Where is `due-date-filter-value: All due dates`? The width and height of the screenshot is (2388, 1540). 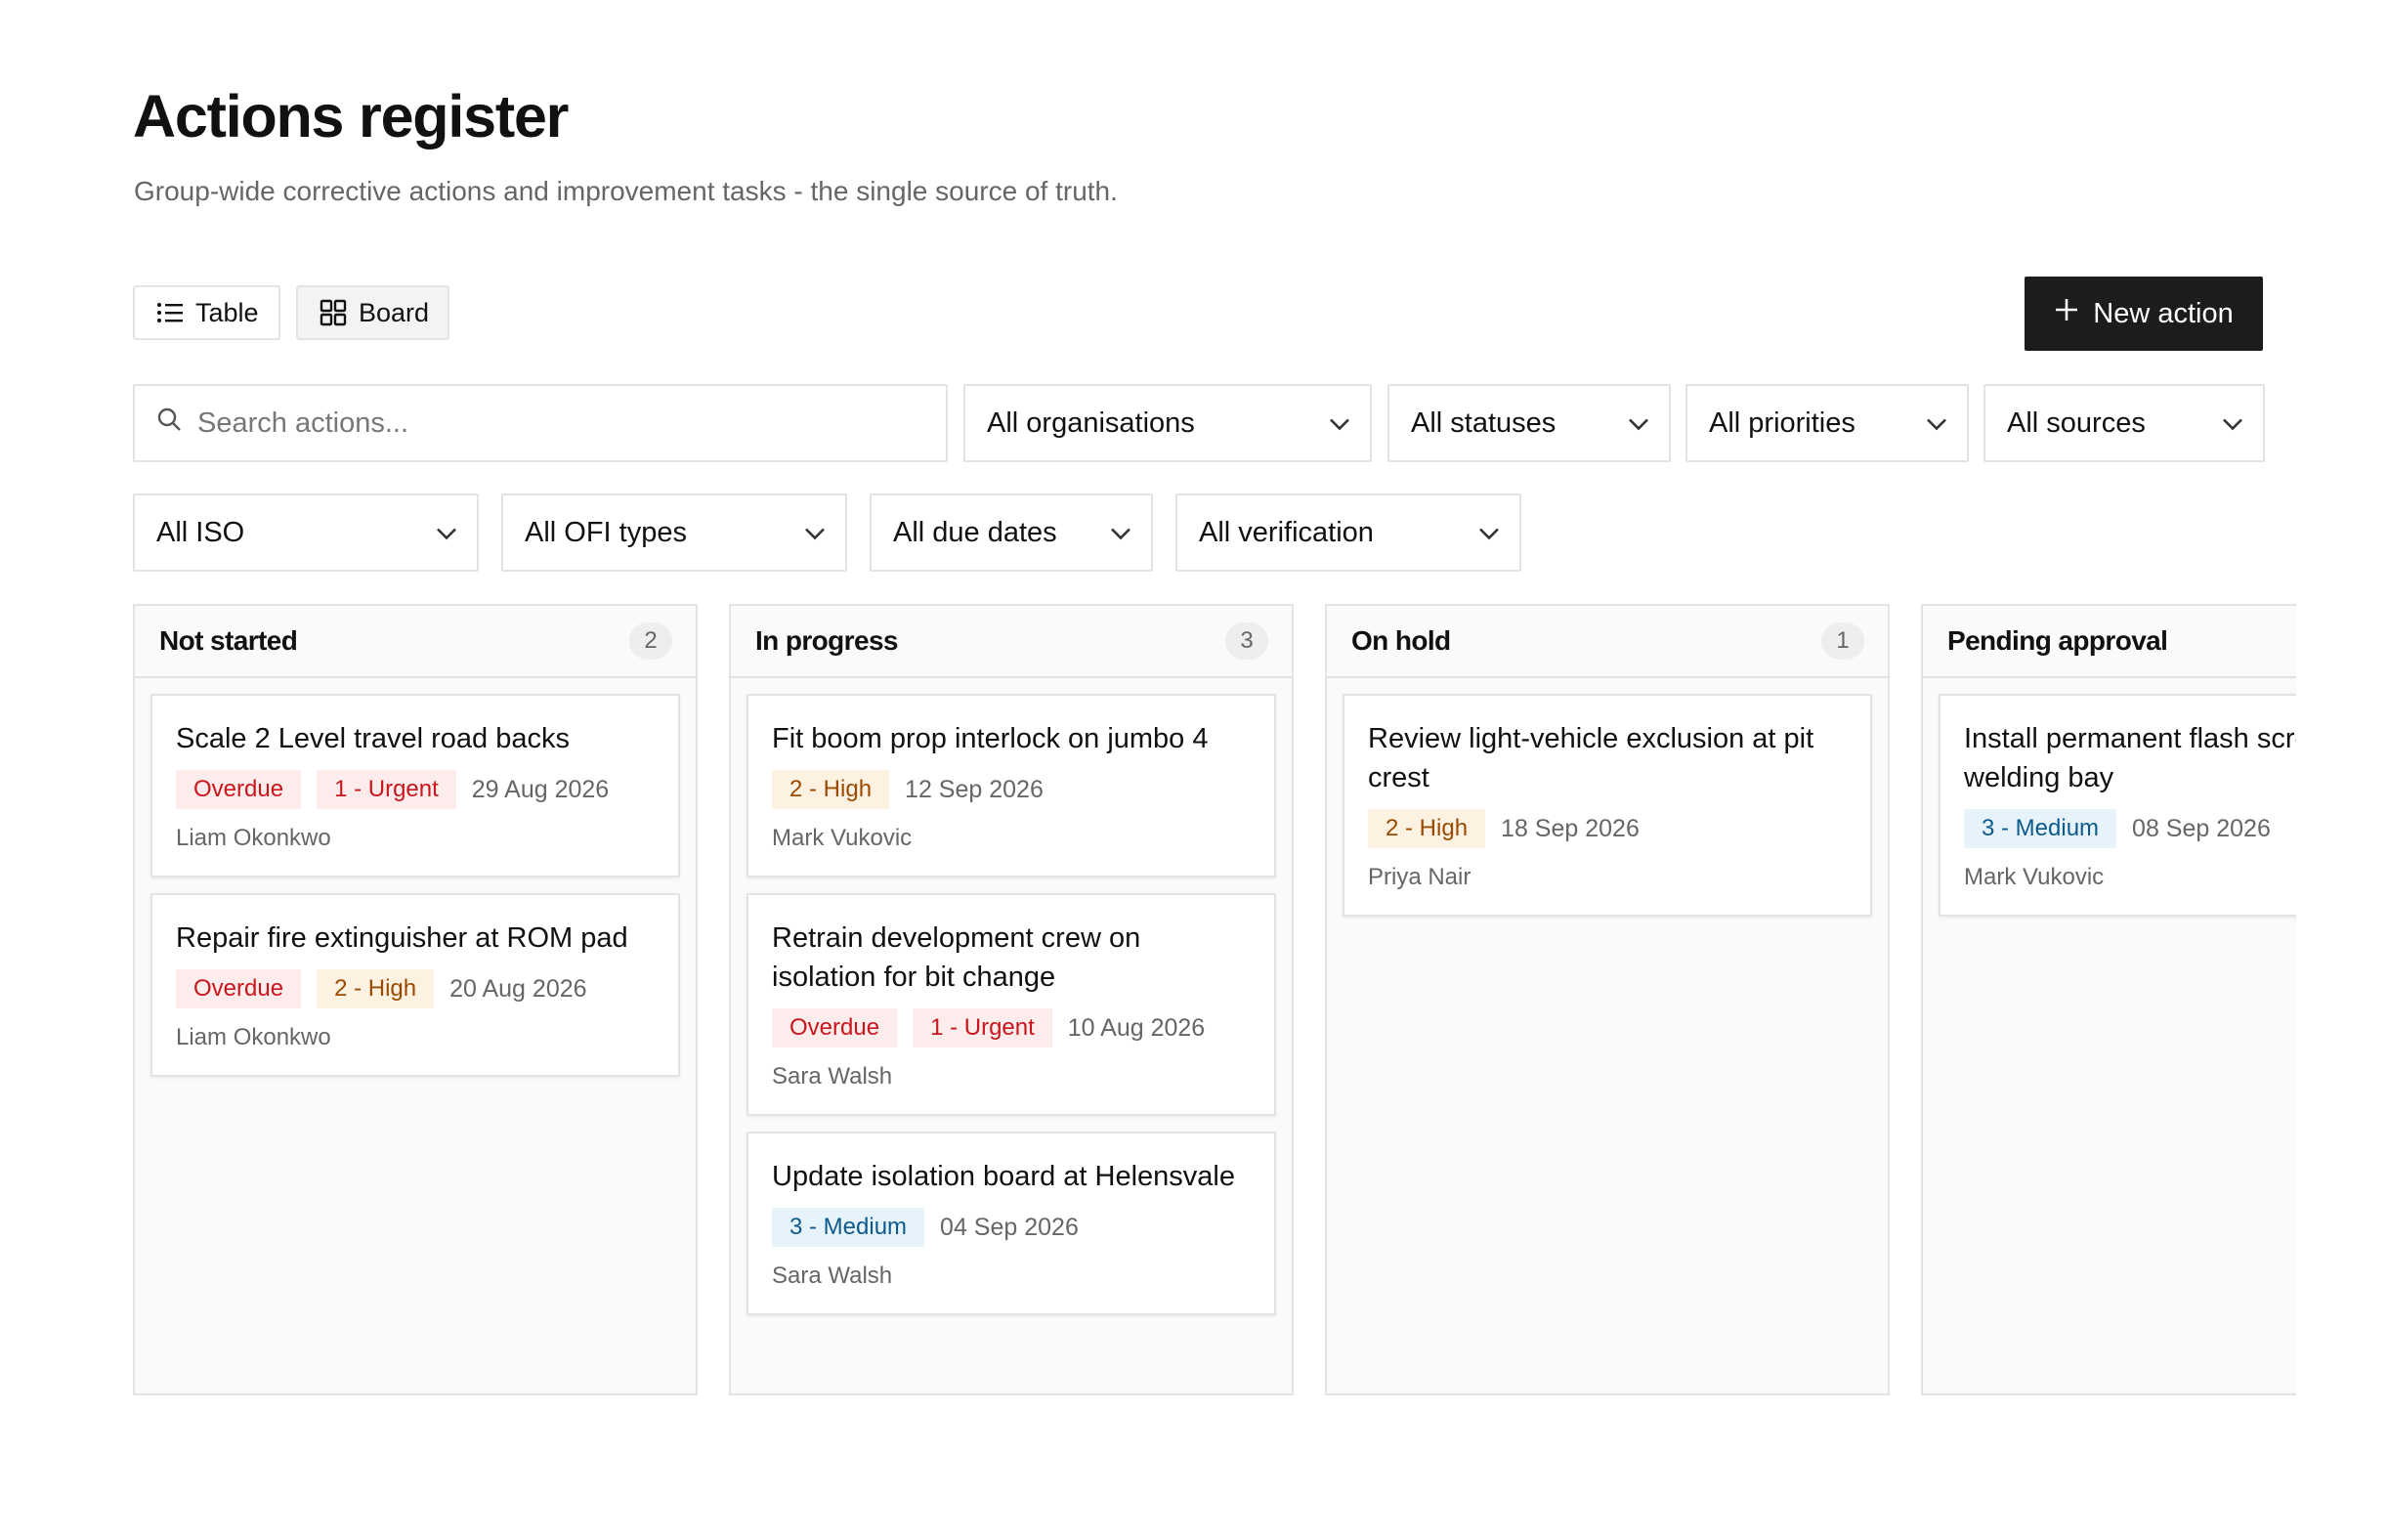 due-date-filter-value: All due dates is located at coordinates (975, 532).